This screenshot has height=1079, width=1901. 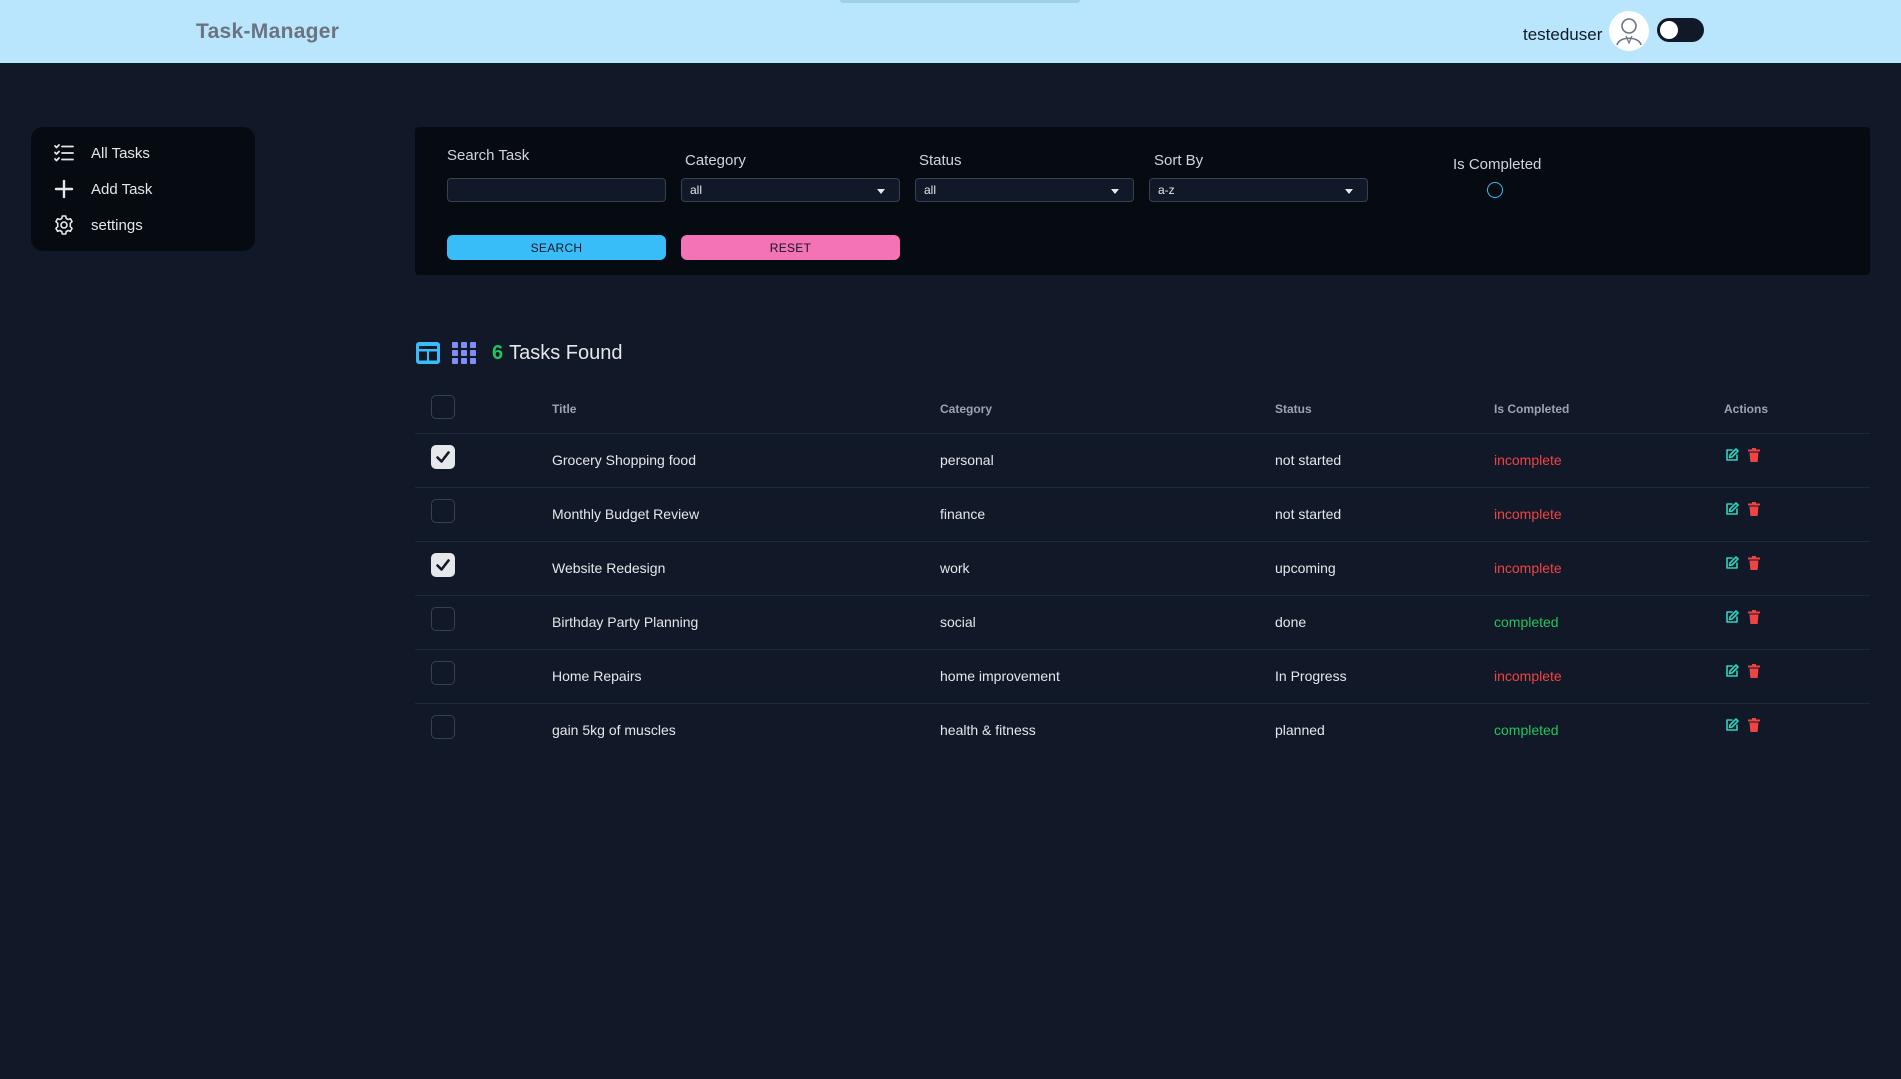 I want to click on category-select-value: all, so click(x=696, y=190).